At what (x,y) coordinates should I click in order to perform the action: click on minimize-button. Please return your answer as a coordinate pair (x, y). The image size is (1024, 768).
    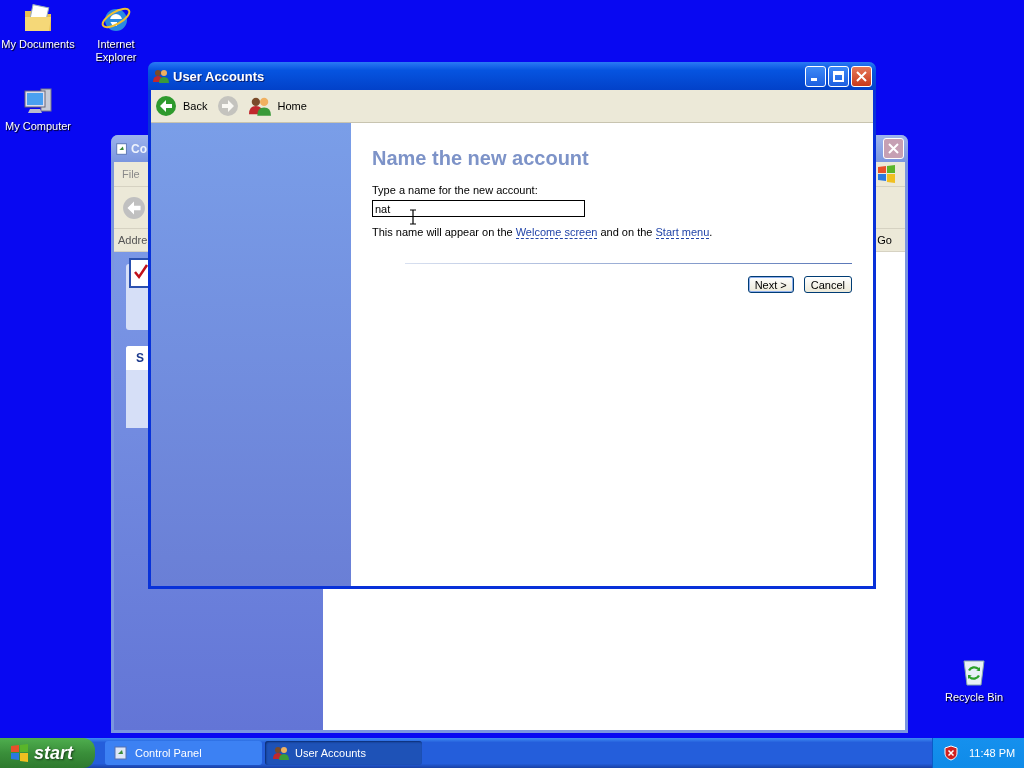
    Looking at the image, I should click on (815, 76).